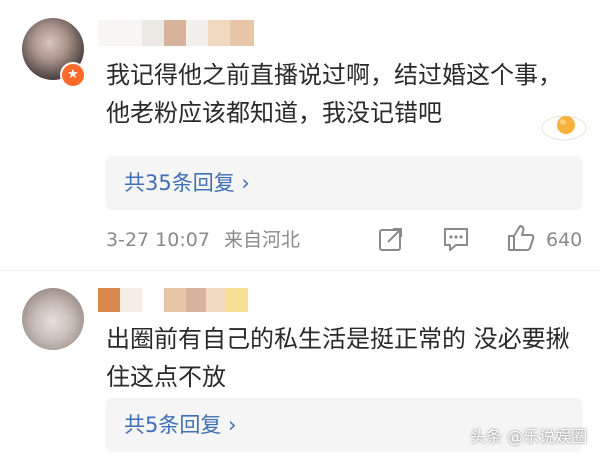  I want to click on reply-count-link: 共5条回复 ›, so click(180, 425).